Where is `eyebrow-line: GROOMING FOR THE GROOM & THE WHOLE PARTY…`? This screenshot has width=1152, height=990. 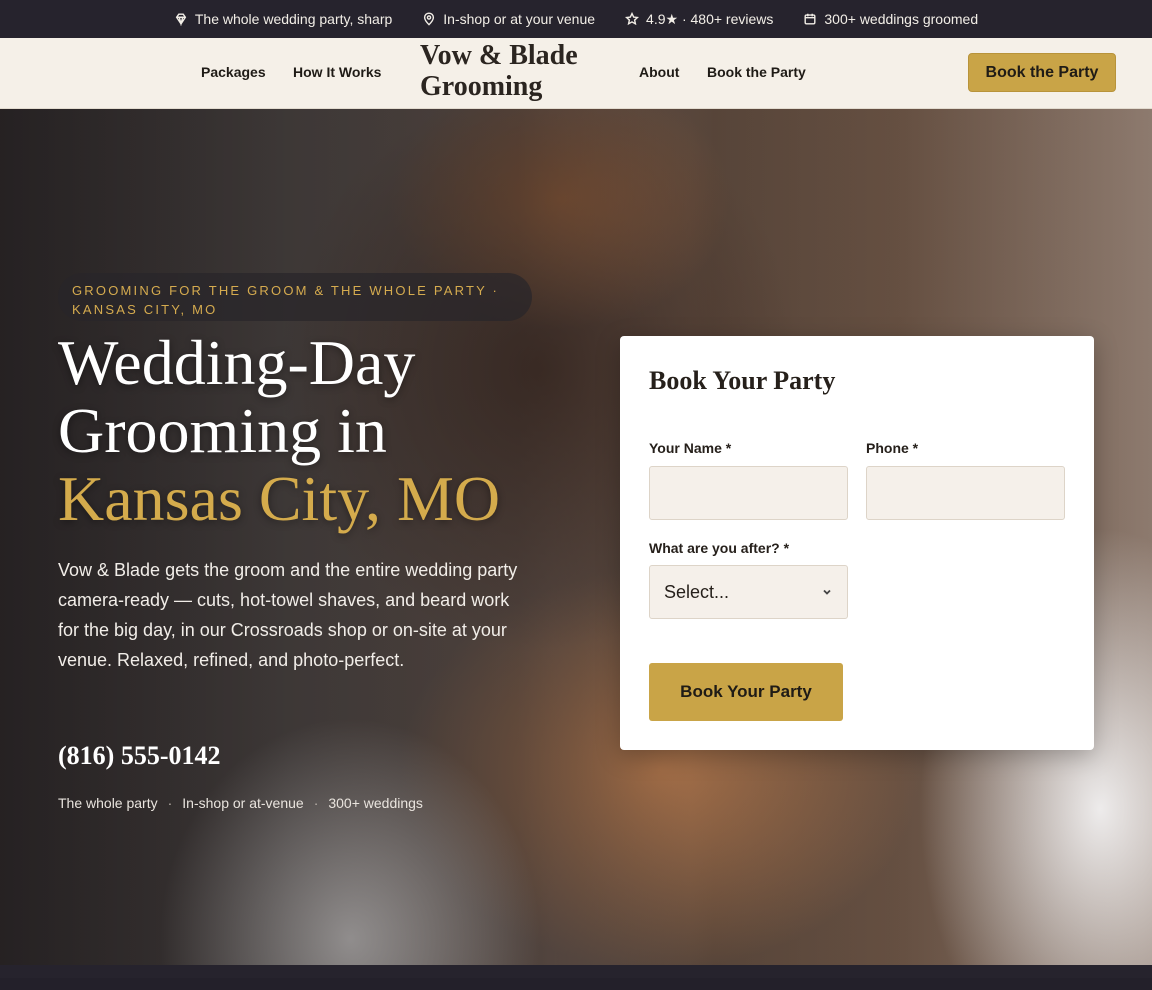
eyebrow-line: GROOMING FOR THE GROOM & THE WHOLE PARTY… is located at coordinates (286, 290).